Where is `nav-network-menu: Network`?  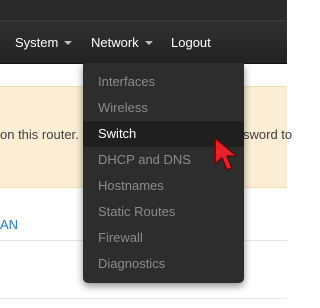
nav-network-menu: Network is located at coordinates (122, 42).